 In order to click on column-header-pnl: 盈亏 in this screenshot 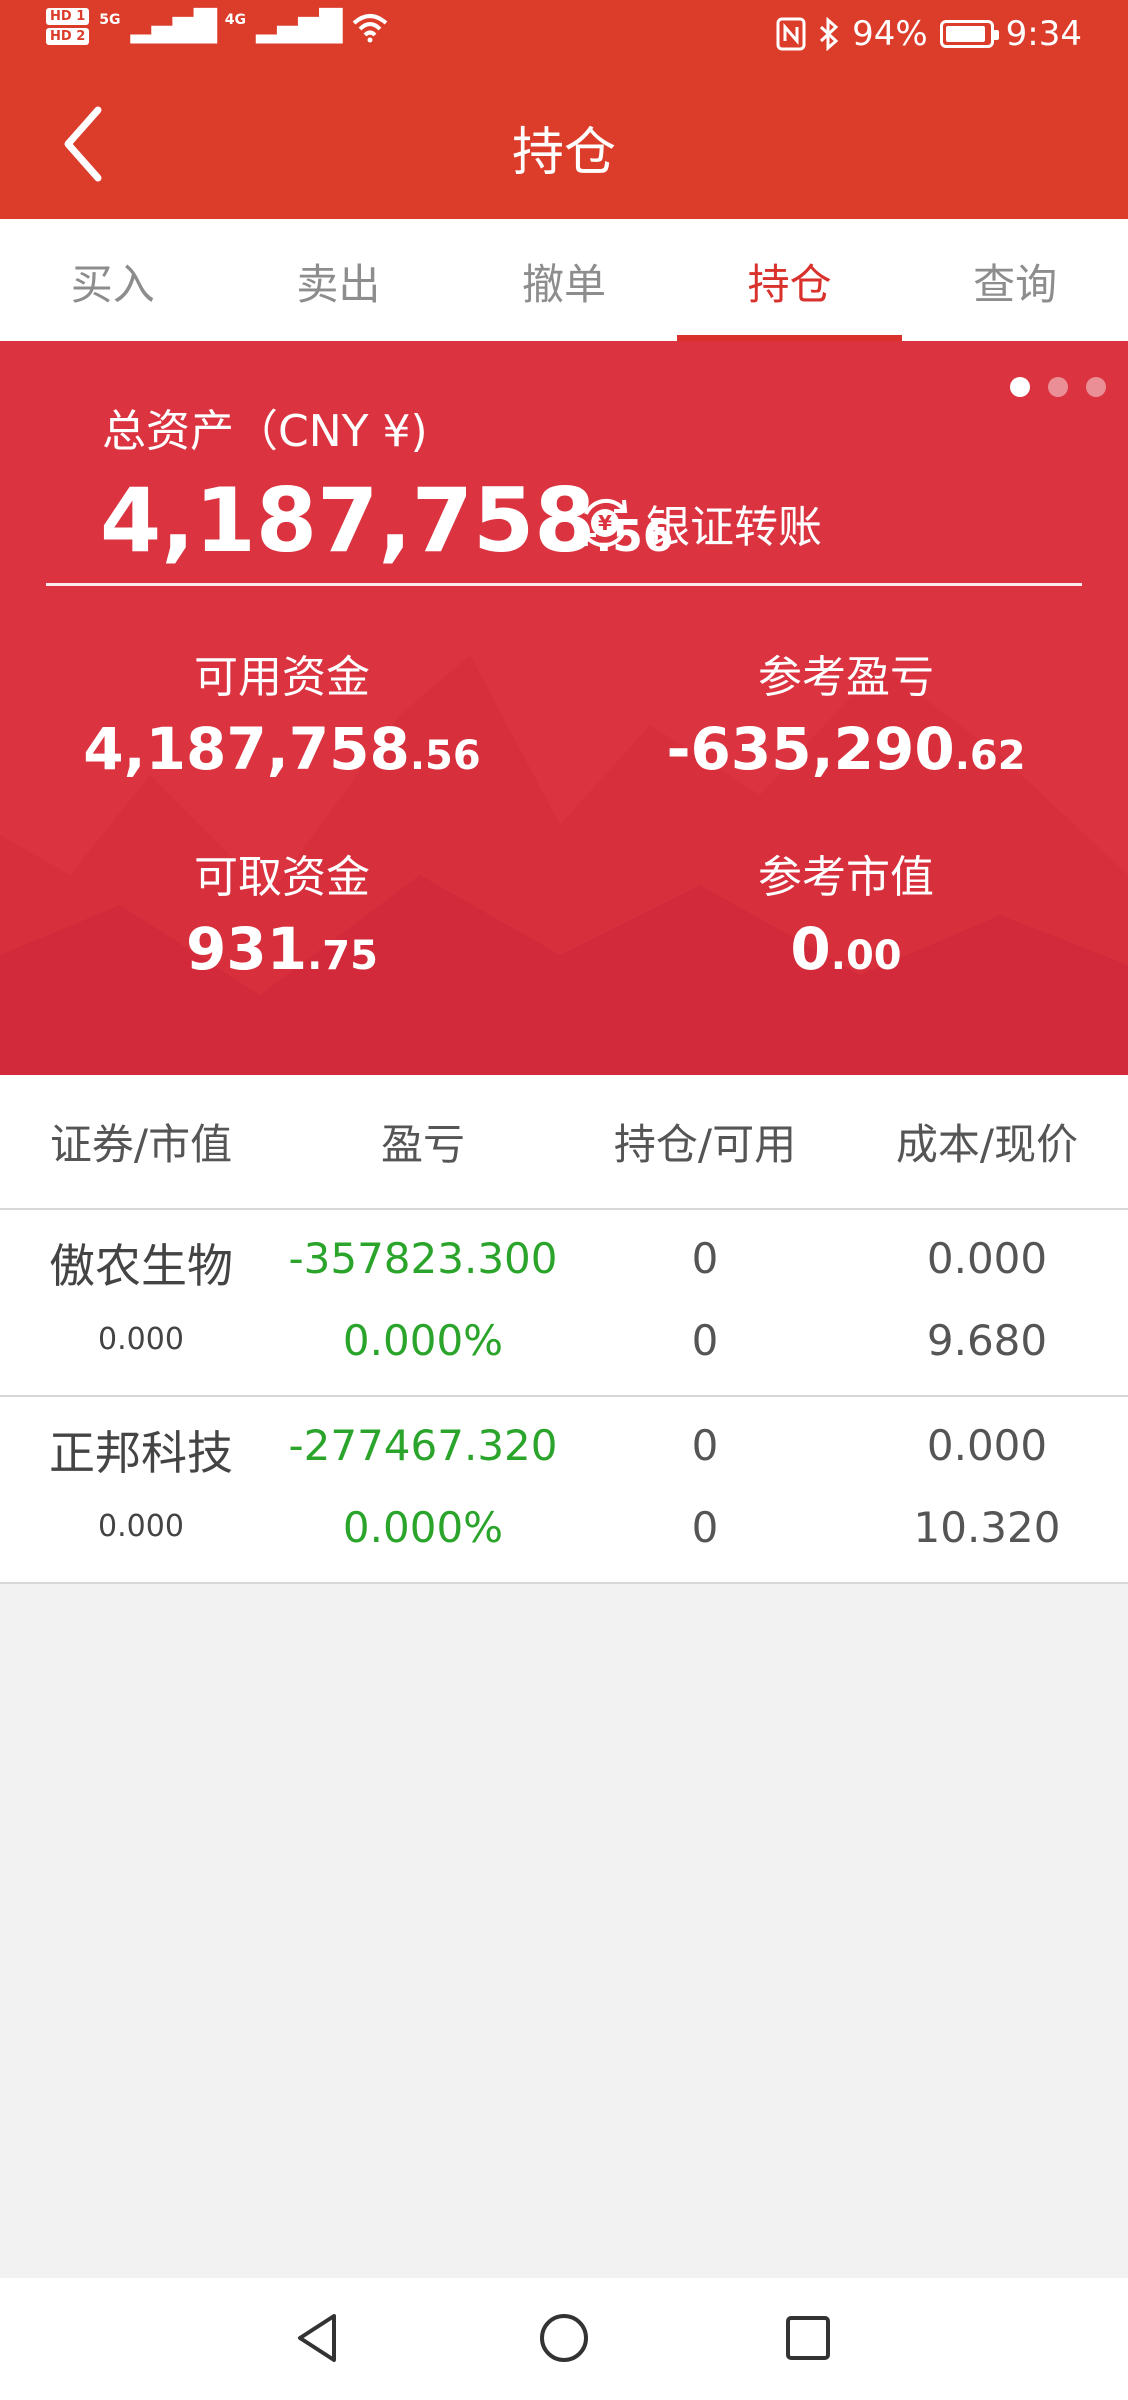, I will do `click(422, 1144)`.